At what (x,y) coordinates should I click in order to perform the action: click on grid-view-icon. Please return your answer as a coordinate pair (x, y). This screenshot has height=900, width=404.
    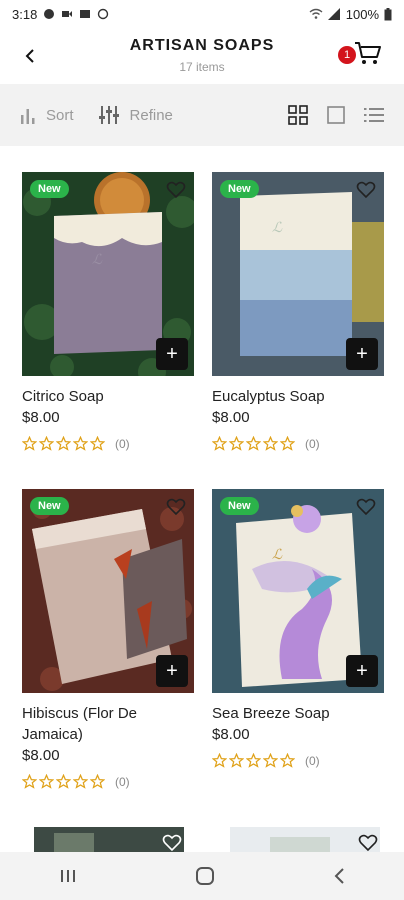
    Looking at the image, I should click on (298, 115).